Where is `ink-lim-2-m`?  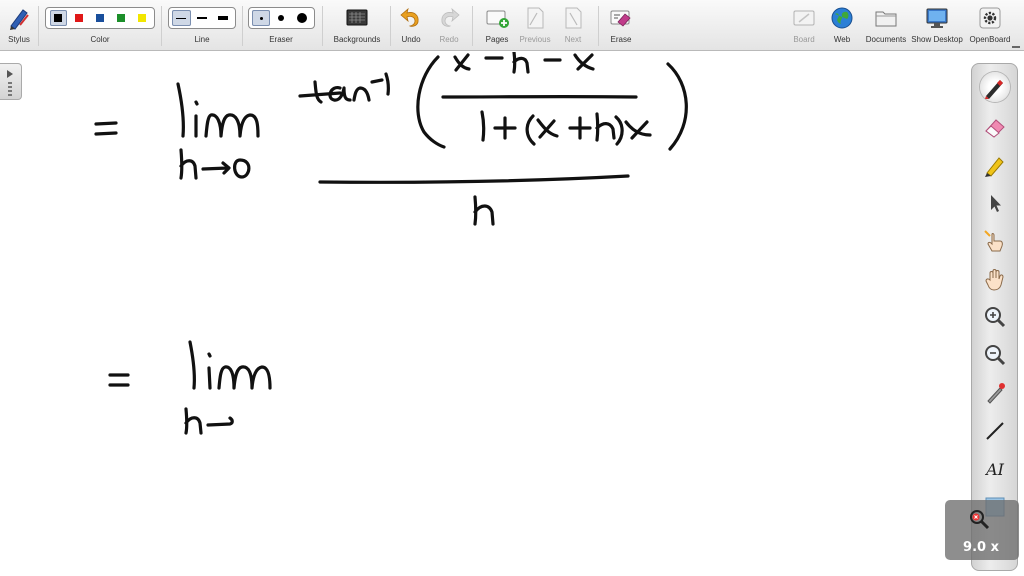 ink-lim-2-m is located at coordinates (244, 377).